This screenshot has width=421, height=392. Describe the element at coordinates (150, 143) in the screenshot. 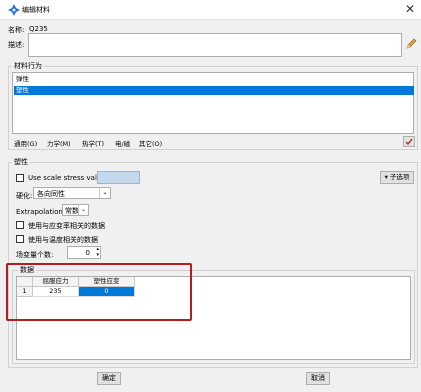

I see `menu-other: 其它(O)` at that location.